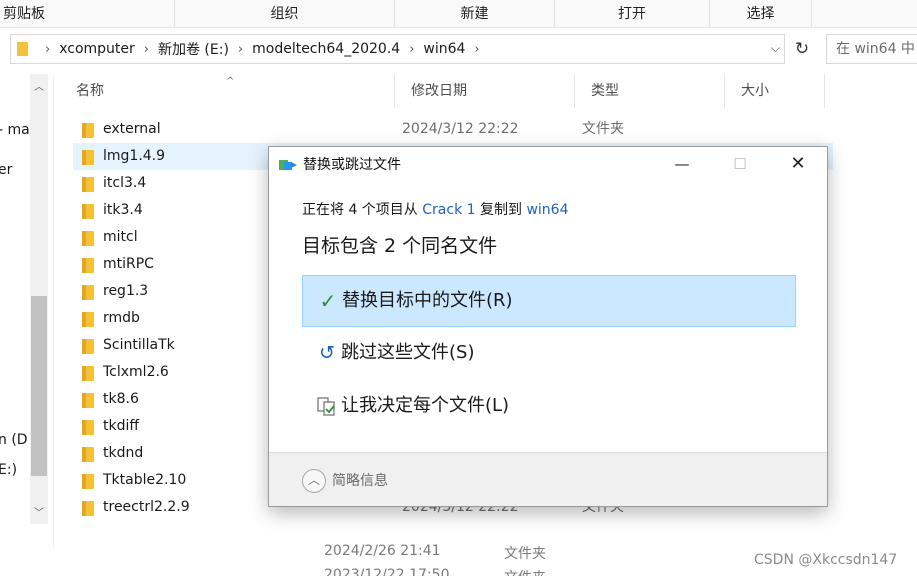 The height and width of the screenshot is (576, 917). I want to click on file-name: Tktable2.10, so click(145, 480).